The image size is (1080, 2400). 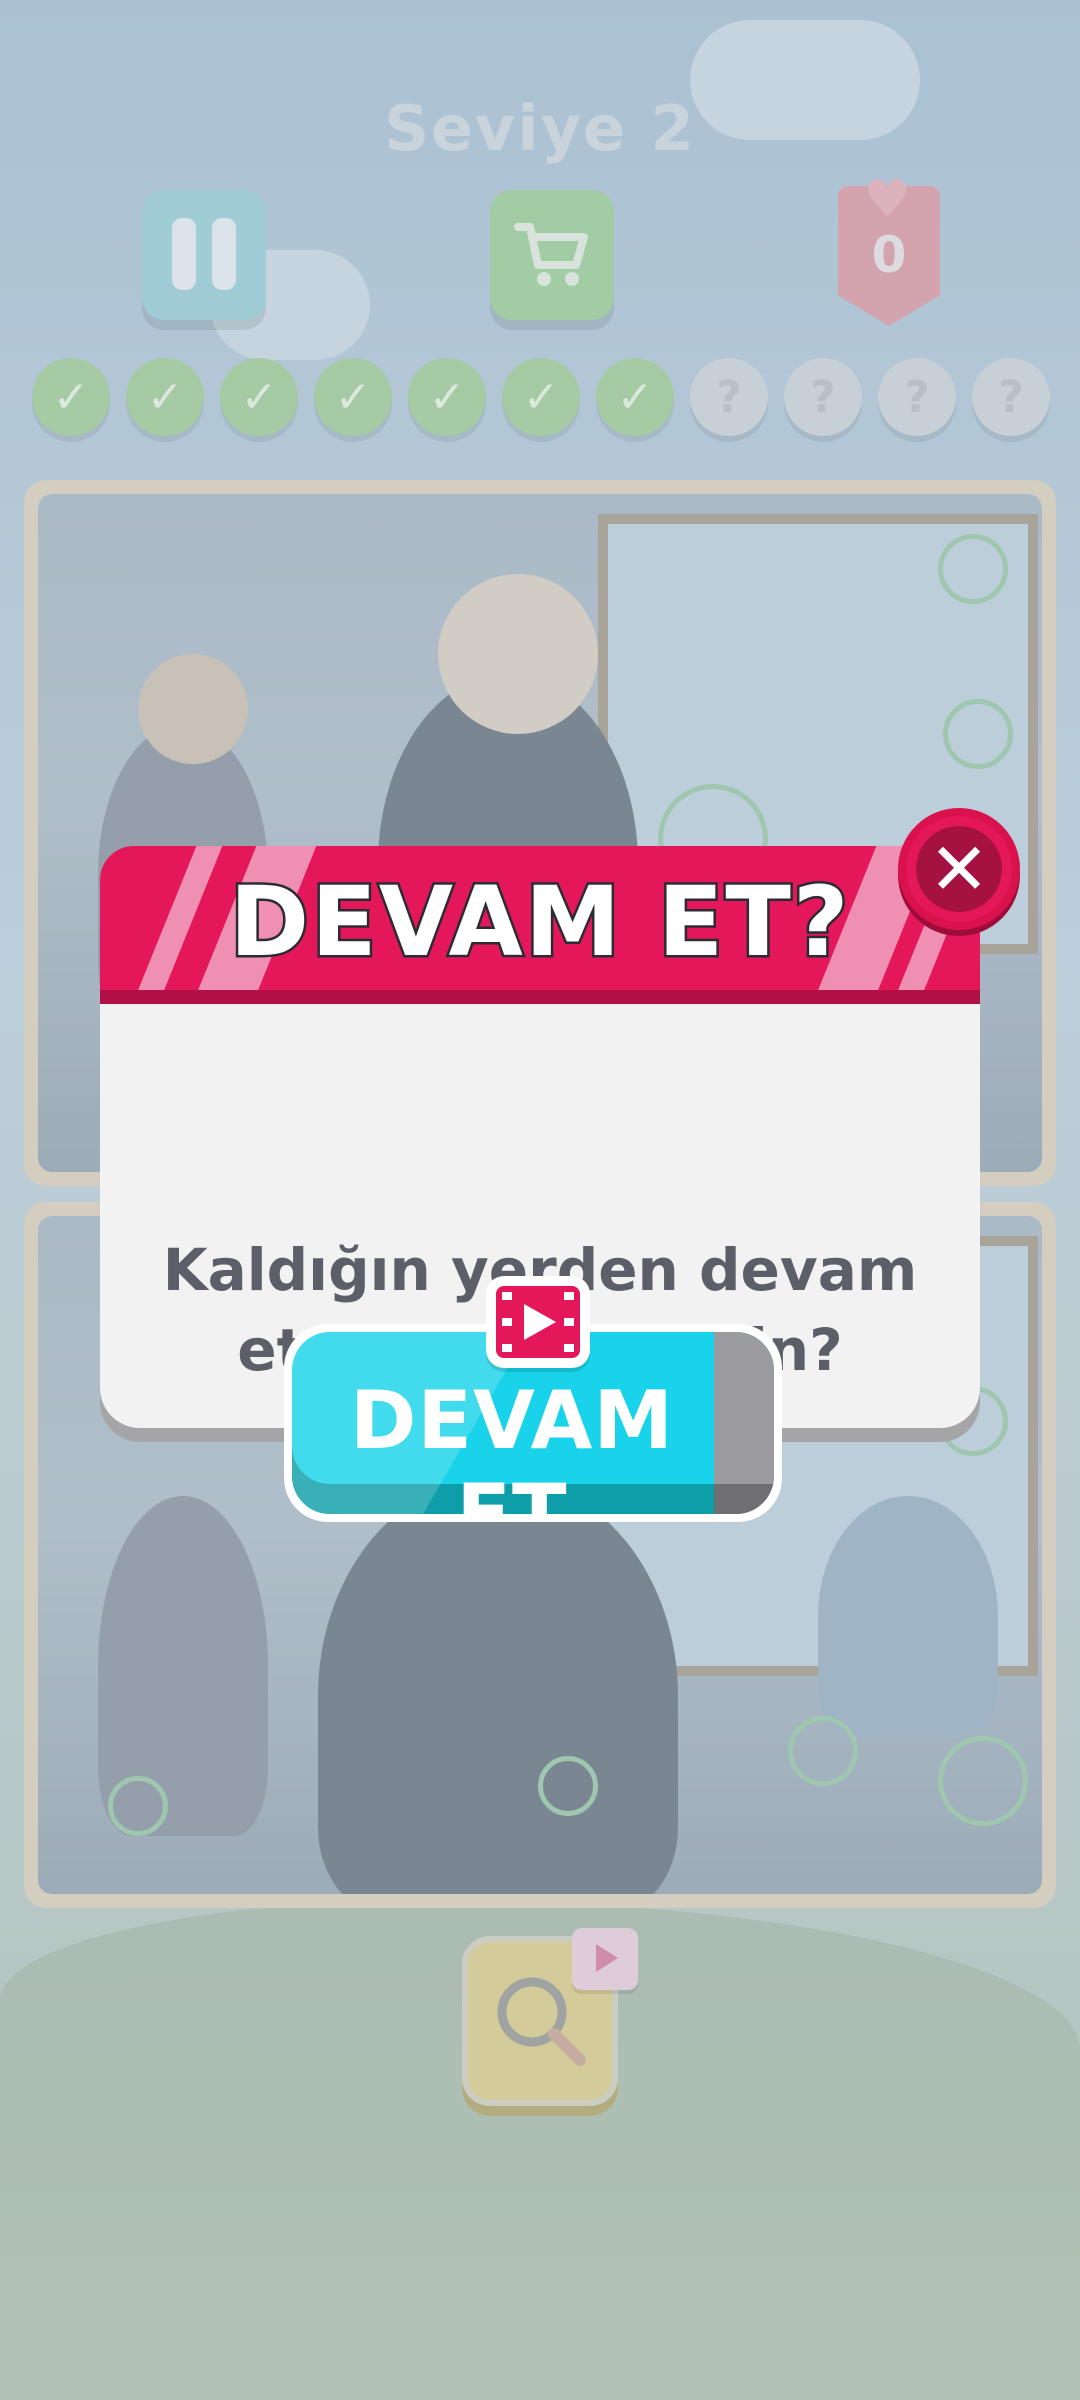 I want to click on dialog-header: DEVAM ET?, so click(x=540, y=925).